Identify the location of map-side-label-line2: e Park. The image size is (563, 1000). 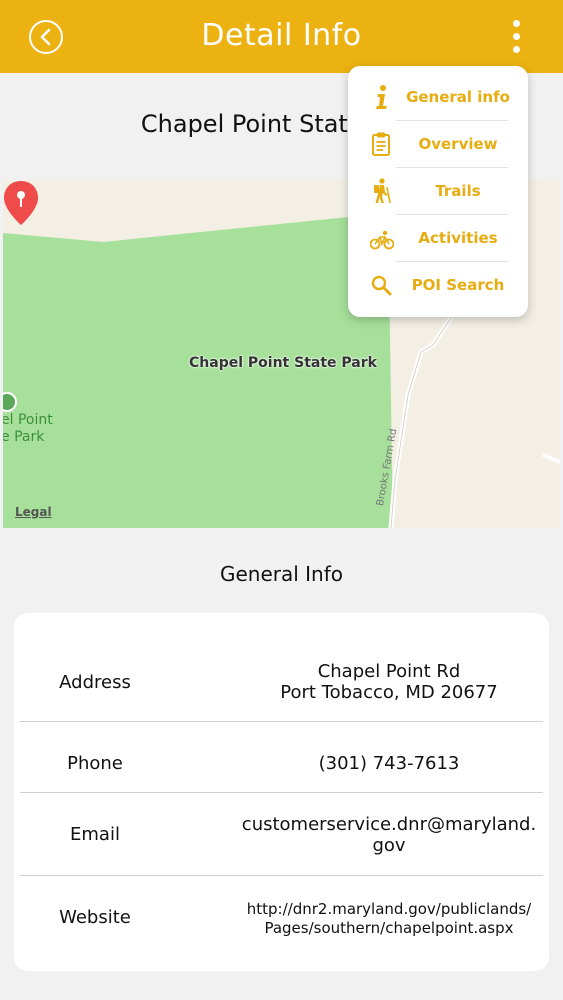
(24, 437).